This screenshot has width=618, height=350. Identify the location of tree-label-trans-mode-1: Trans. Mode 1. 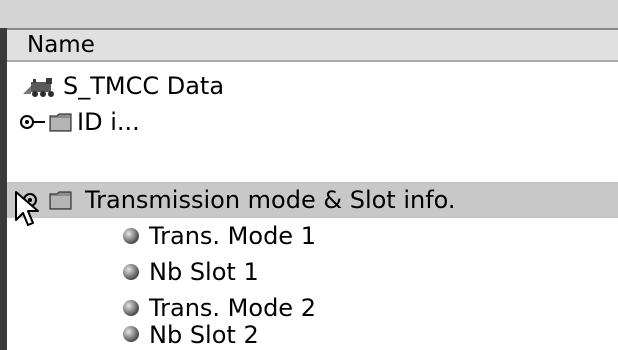
(232, 236).